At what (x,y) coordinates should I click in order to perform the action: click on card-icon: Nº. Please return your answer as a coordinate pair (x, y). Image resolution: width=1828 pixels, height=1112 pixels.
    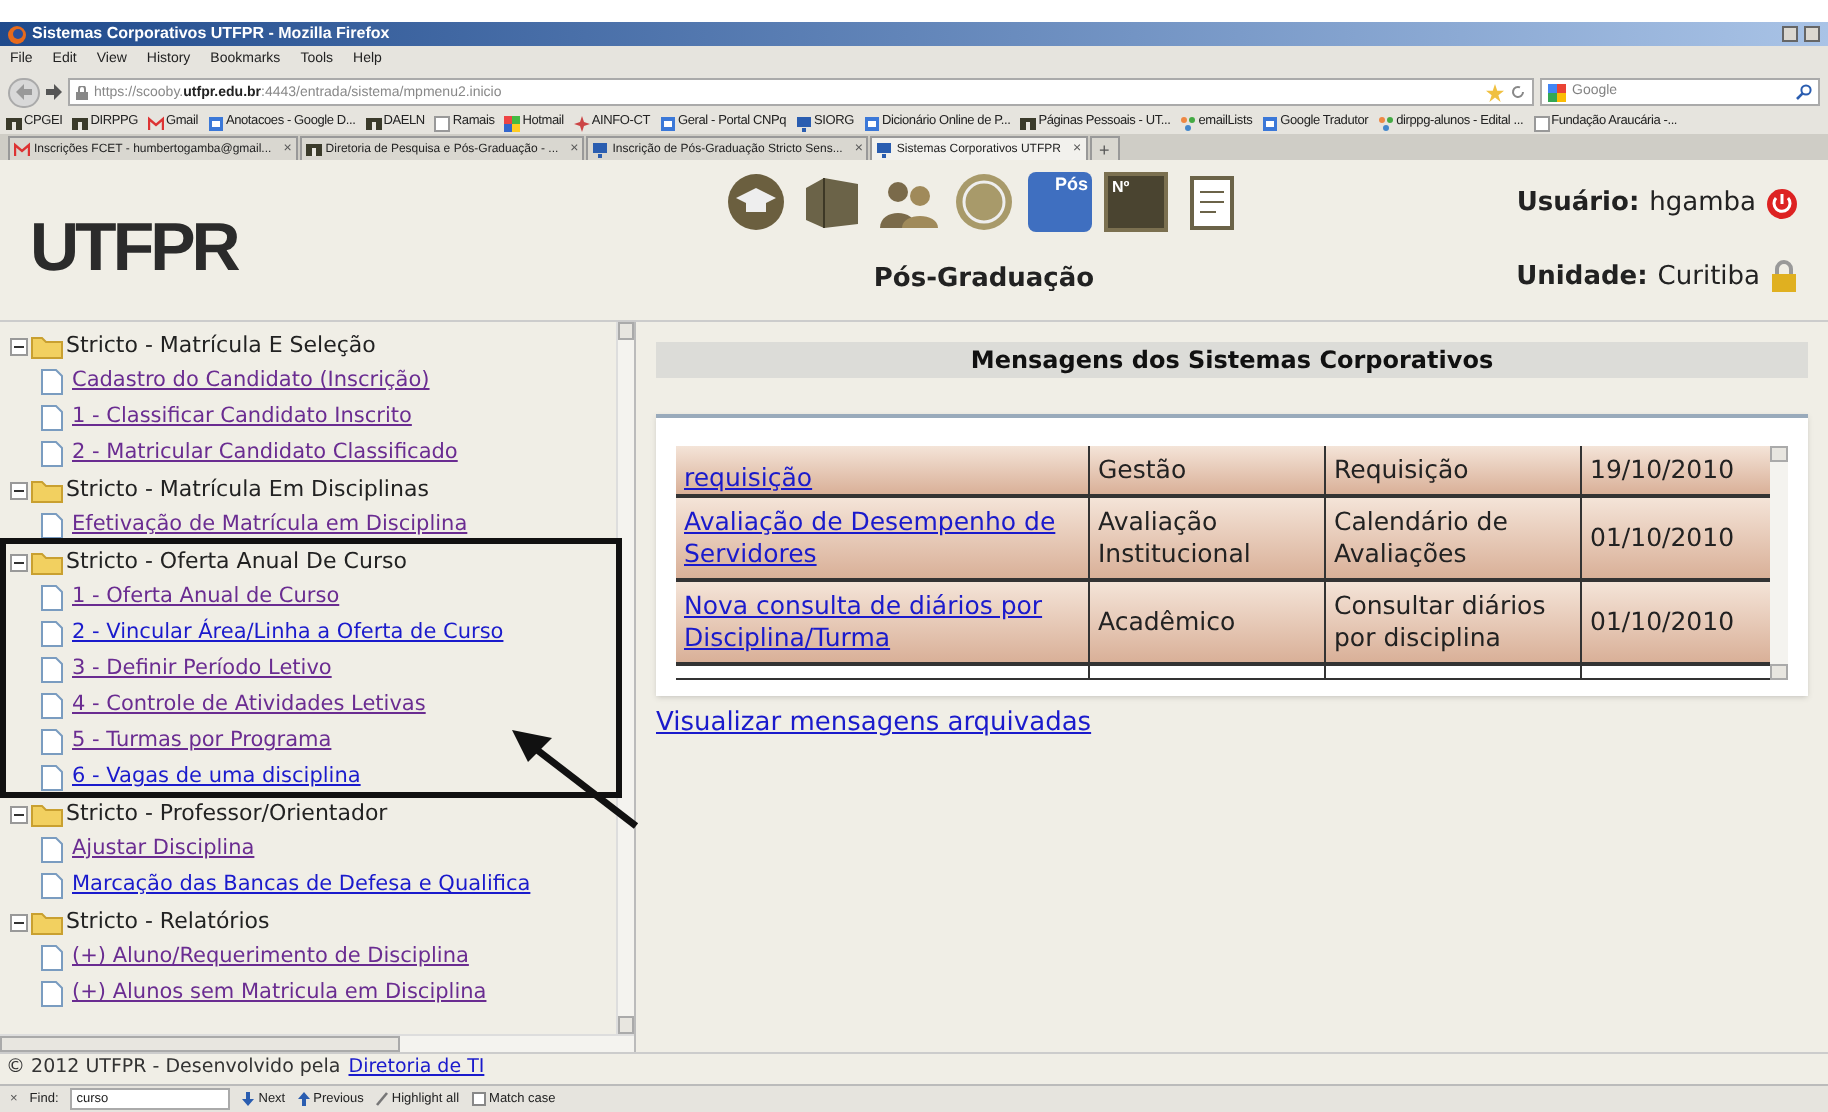
    Looking at the image, I should click on (1136, 202).